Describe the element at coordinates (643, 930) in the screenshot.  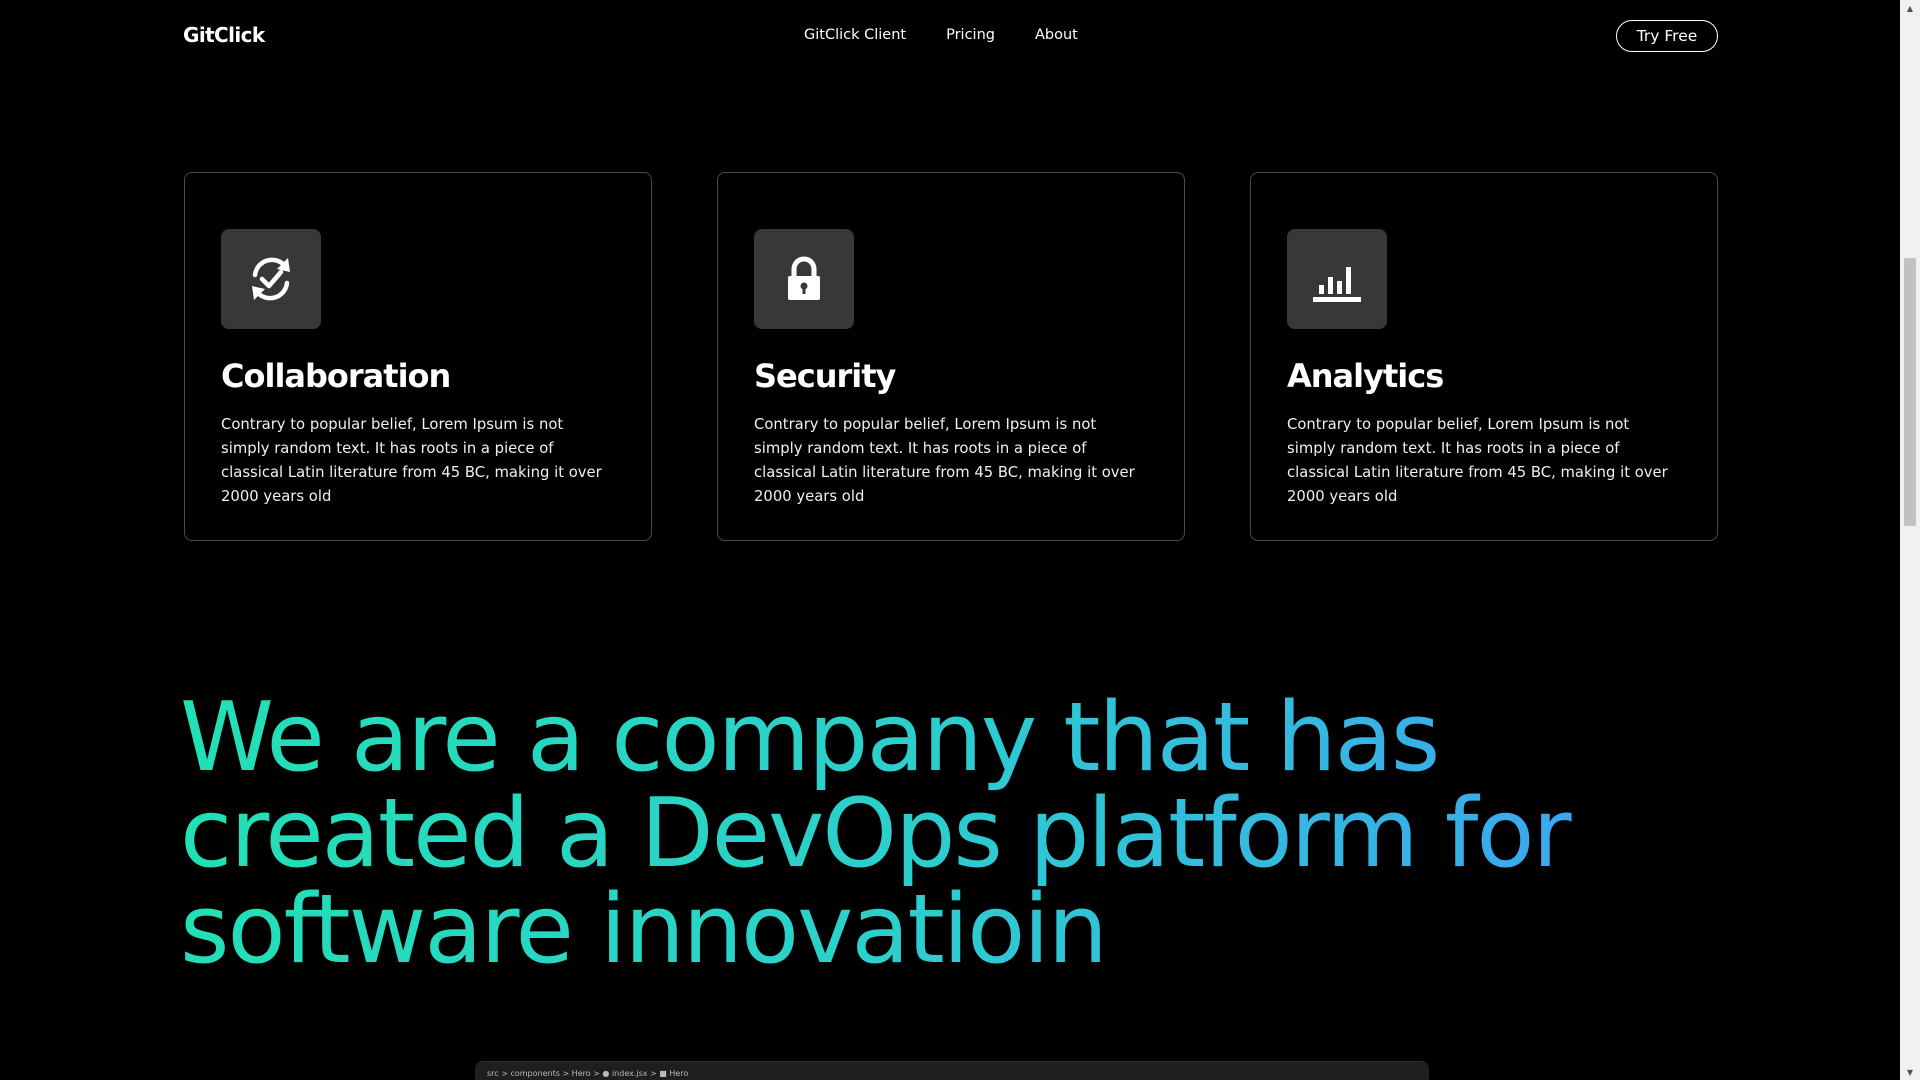
I see `headline-line: software innovatioin` at that location.